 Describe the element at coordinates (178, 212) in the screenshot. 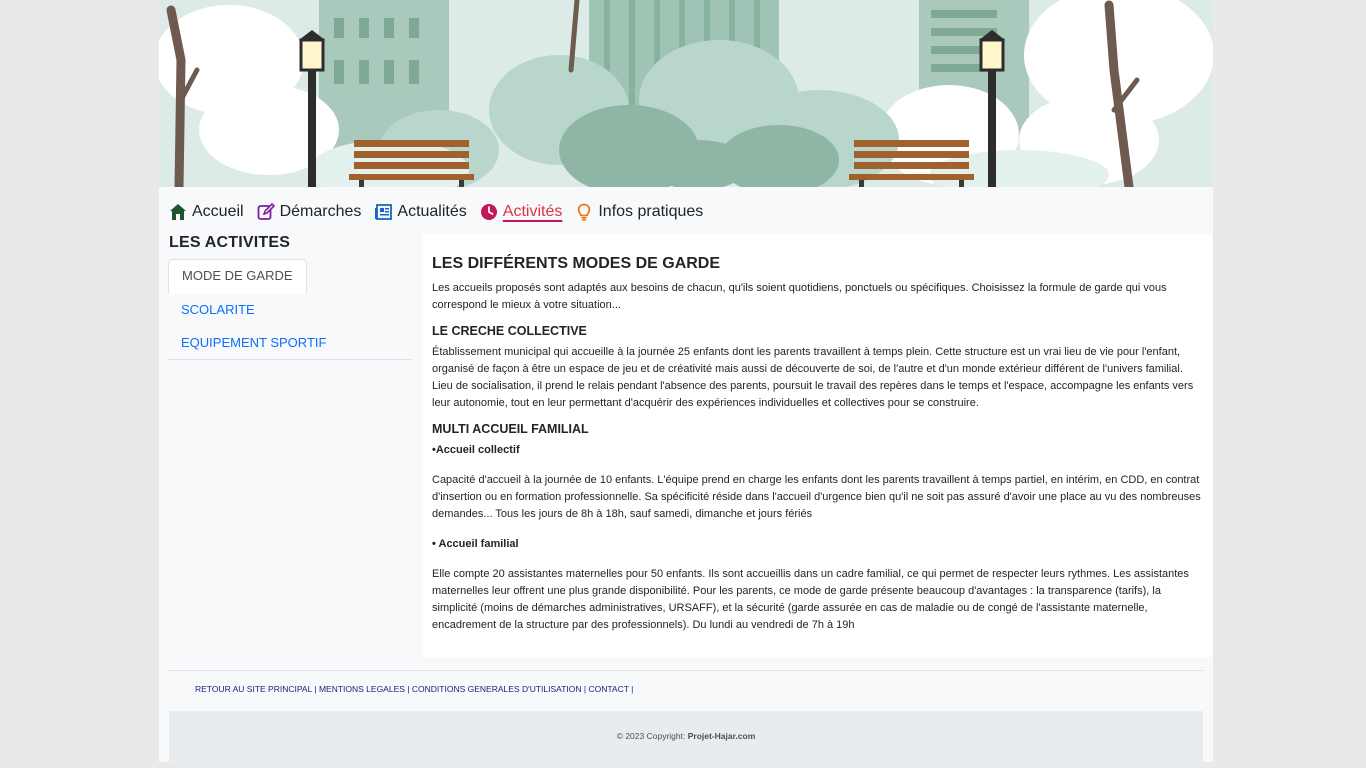

I see `home-icon` at that location.